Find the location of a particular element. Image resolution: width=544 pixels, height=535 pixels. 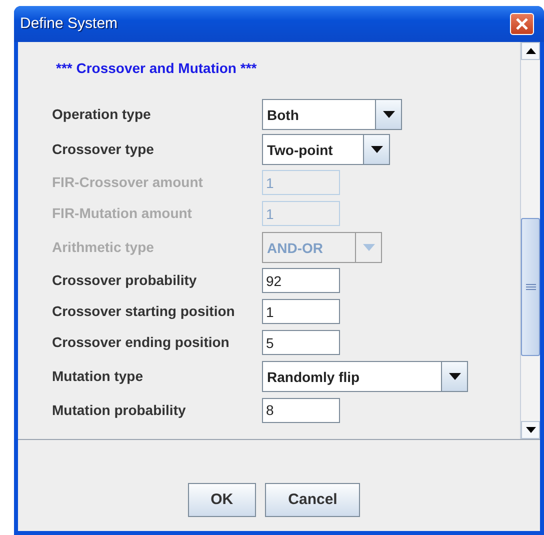

window-title: Define System is located at coordinates (69, 24).